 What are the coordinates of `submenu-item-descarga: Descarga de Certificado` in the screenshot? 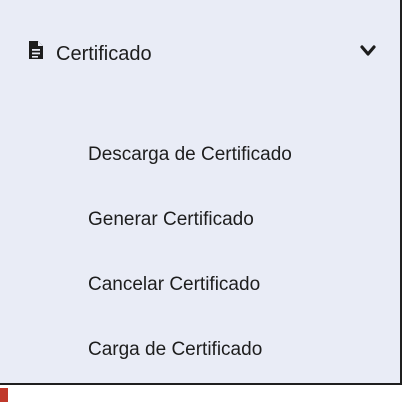 It's located at (200, 155).